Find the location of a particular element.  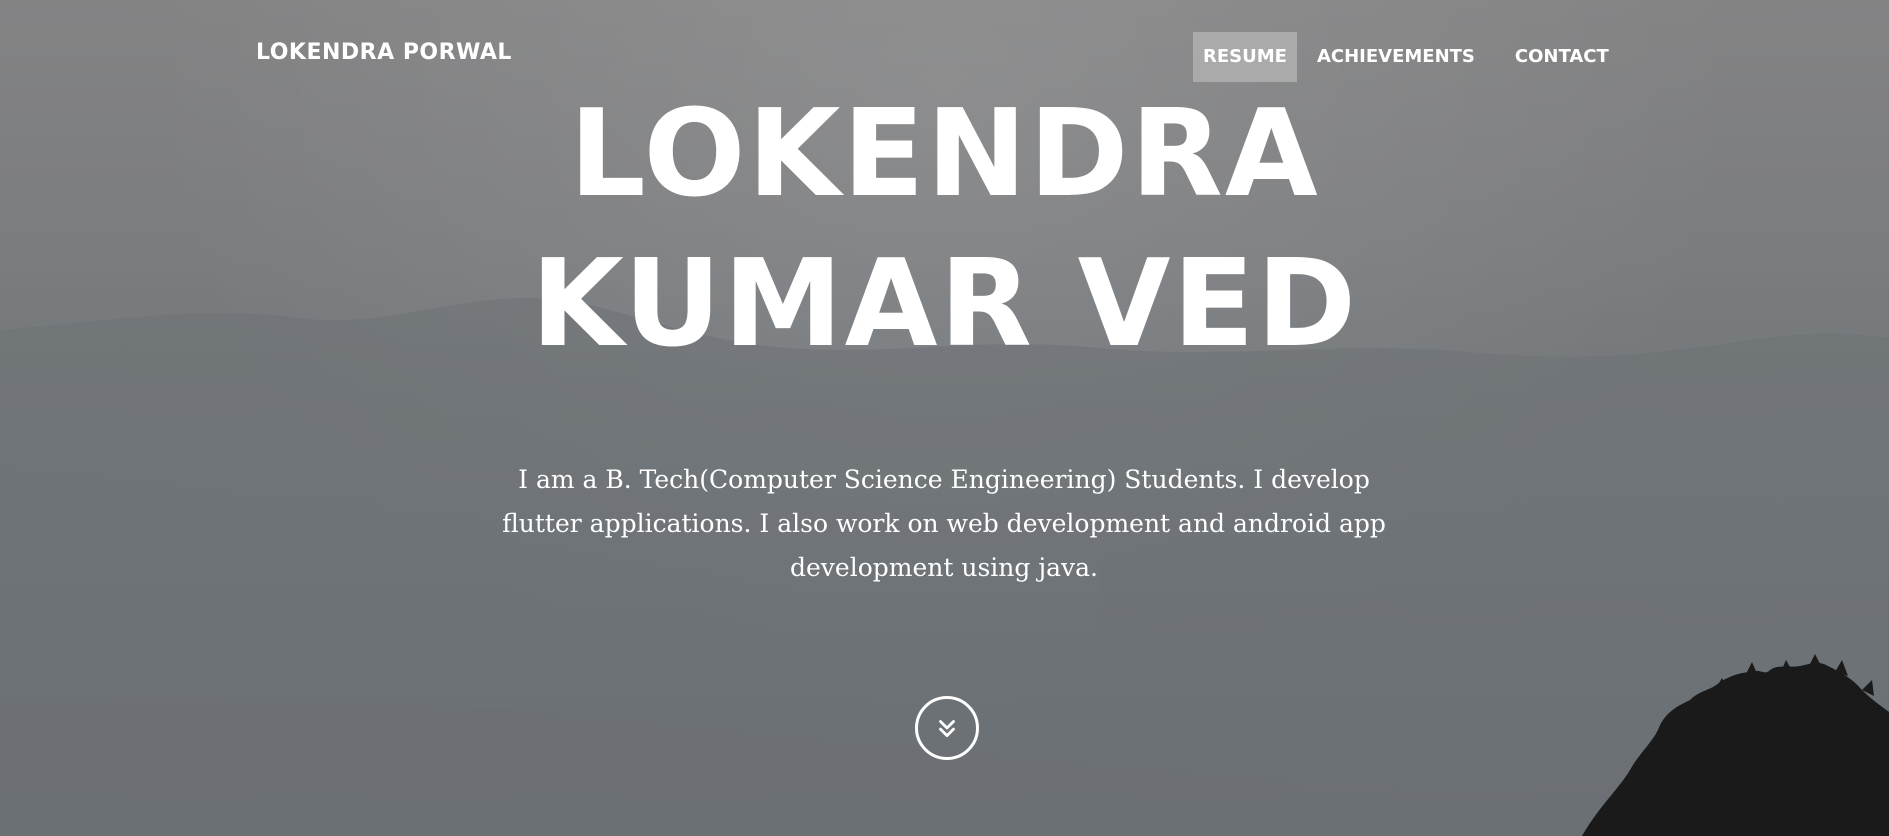

nav-item-resume: RESUME is located at coordinates (1245, 57).